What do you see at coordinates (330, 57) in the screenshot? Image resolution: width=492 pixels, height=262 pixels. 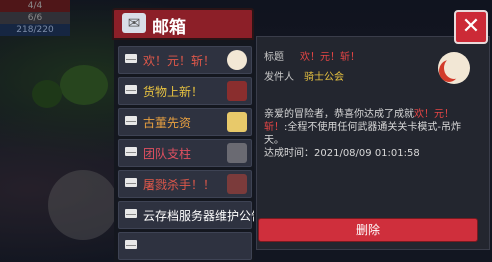 I see `title-value: 欢！元！斩！` at bounding box center [330, 57].